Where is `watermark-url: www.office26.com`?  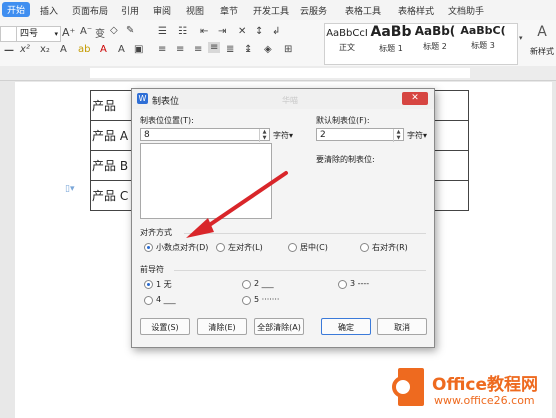 watermark-url: www.office26.com is located at coordinates (484, 400).